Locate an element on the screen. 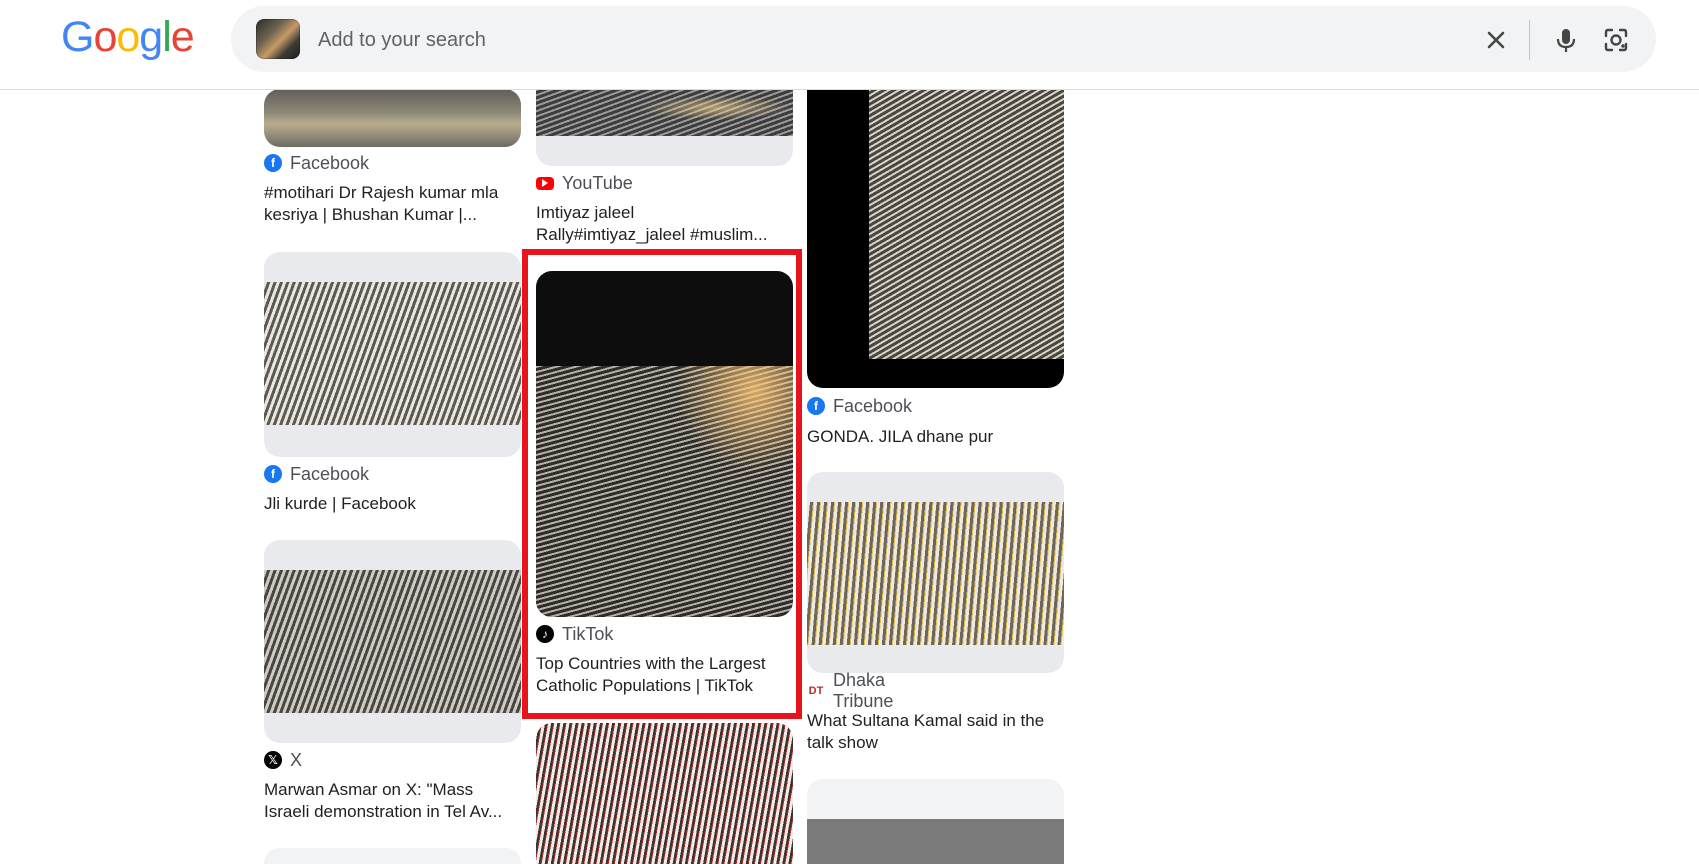 Image resolution: width=1699 pixels, height=864 pixels. x-icon: 𝕏 is located at coordinates (273, 760).